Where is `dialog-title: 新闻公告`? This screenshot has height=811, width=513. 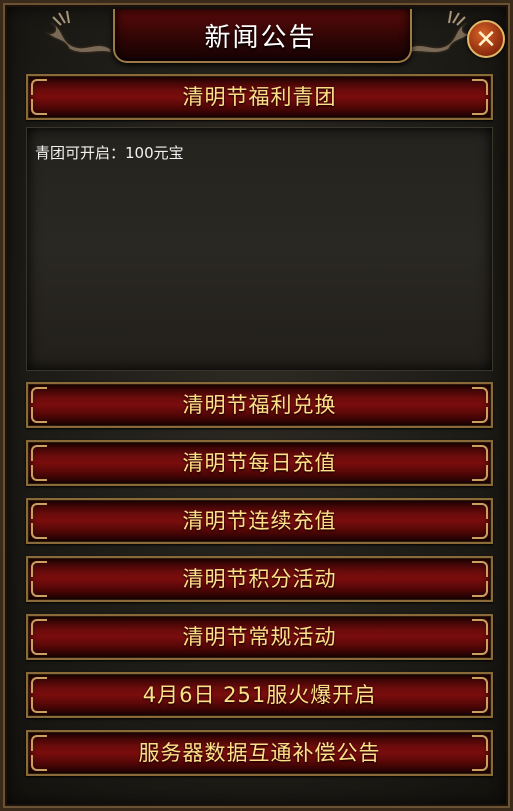
dialog-title: 新闻公告 is located at coordinates (260, 38).